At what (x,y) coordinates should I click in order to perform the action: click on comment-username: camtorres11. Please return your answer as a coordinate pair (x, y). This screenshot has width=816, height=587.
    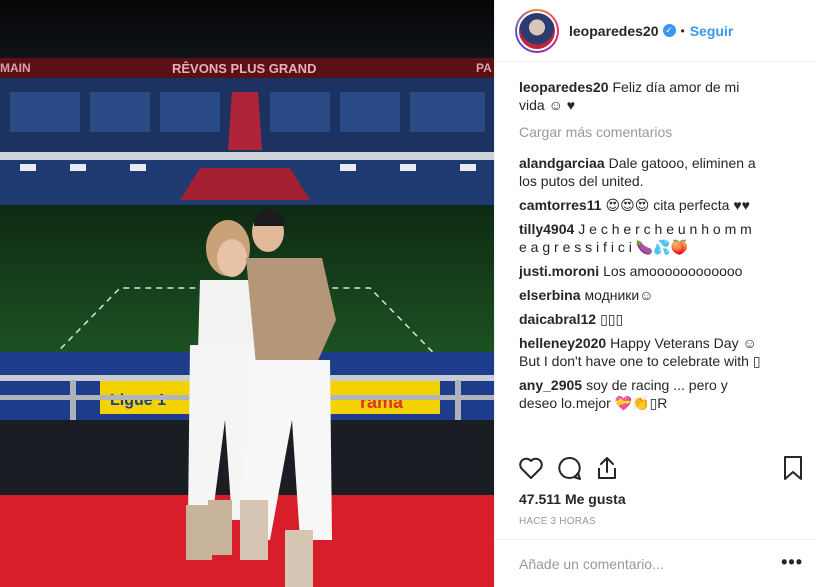
    Looking at the image, I should click on (560, 205).